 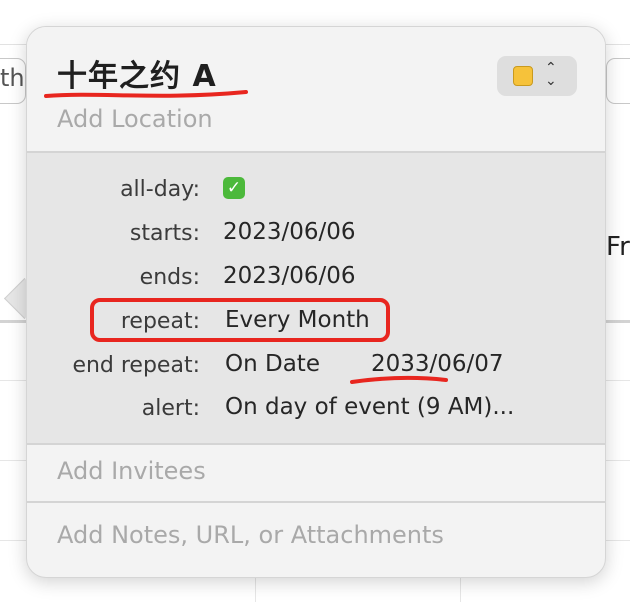 What do you see at coordinates (240, 320) in the screenshot?
I see `repeat-highlight-box` at bounding box center [240, 320].